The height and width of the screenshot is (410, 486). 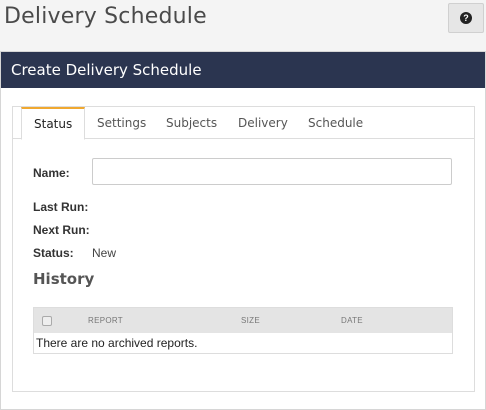 I want to click on tab-status: Status, so click(x=53, y=123).